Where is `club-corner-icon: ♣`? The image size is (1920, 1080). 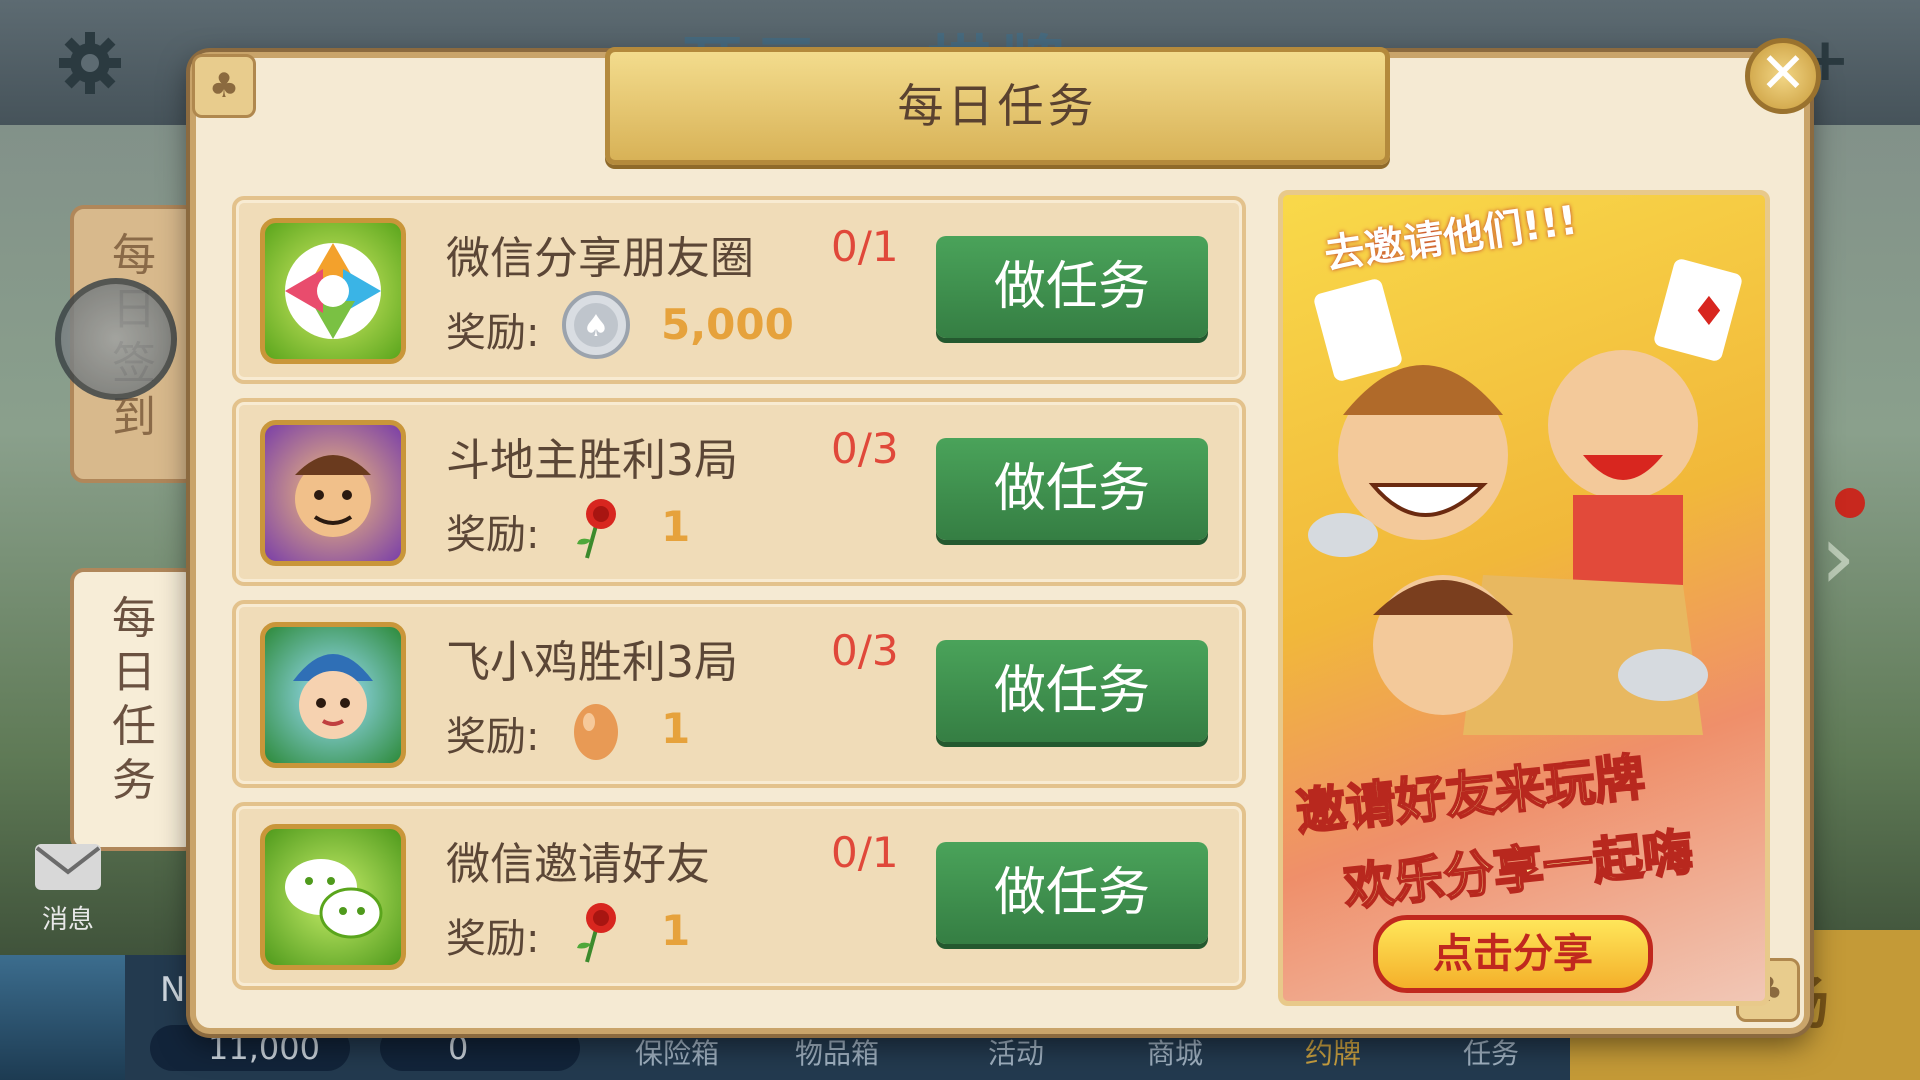 club-corner-icon: ♣ is located at coordinates (224, 86).